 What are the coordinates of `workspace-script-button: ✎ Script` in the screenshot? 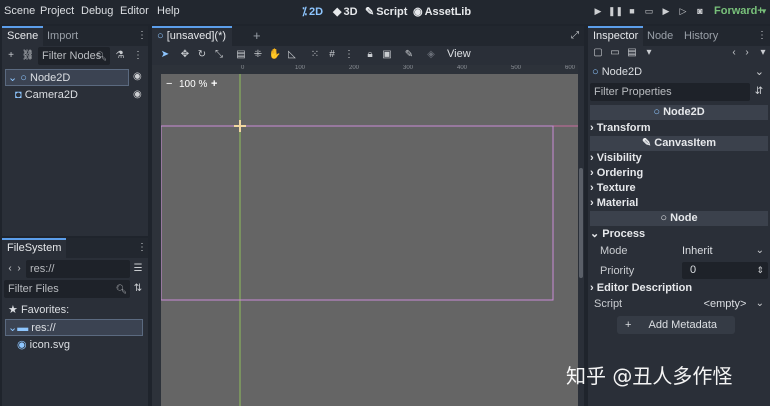 It's located at (386, 11).